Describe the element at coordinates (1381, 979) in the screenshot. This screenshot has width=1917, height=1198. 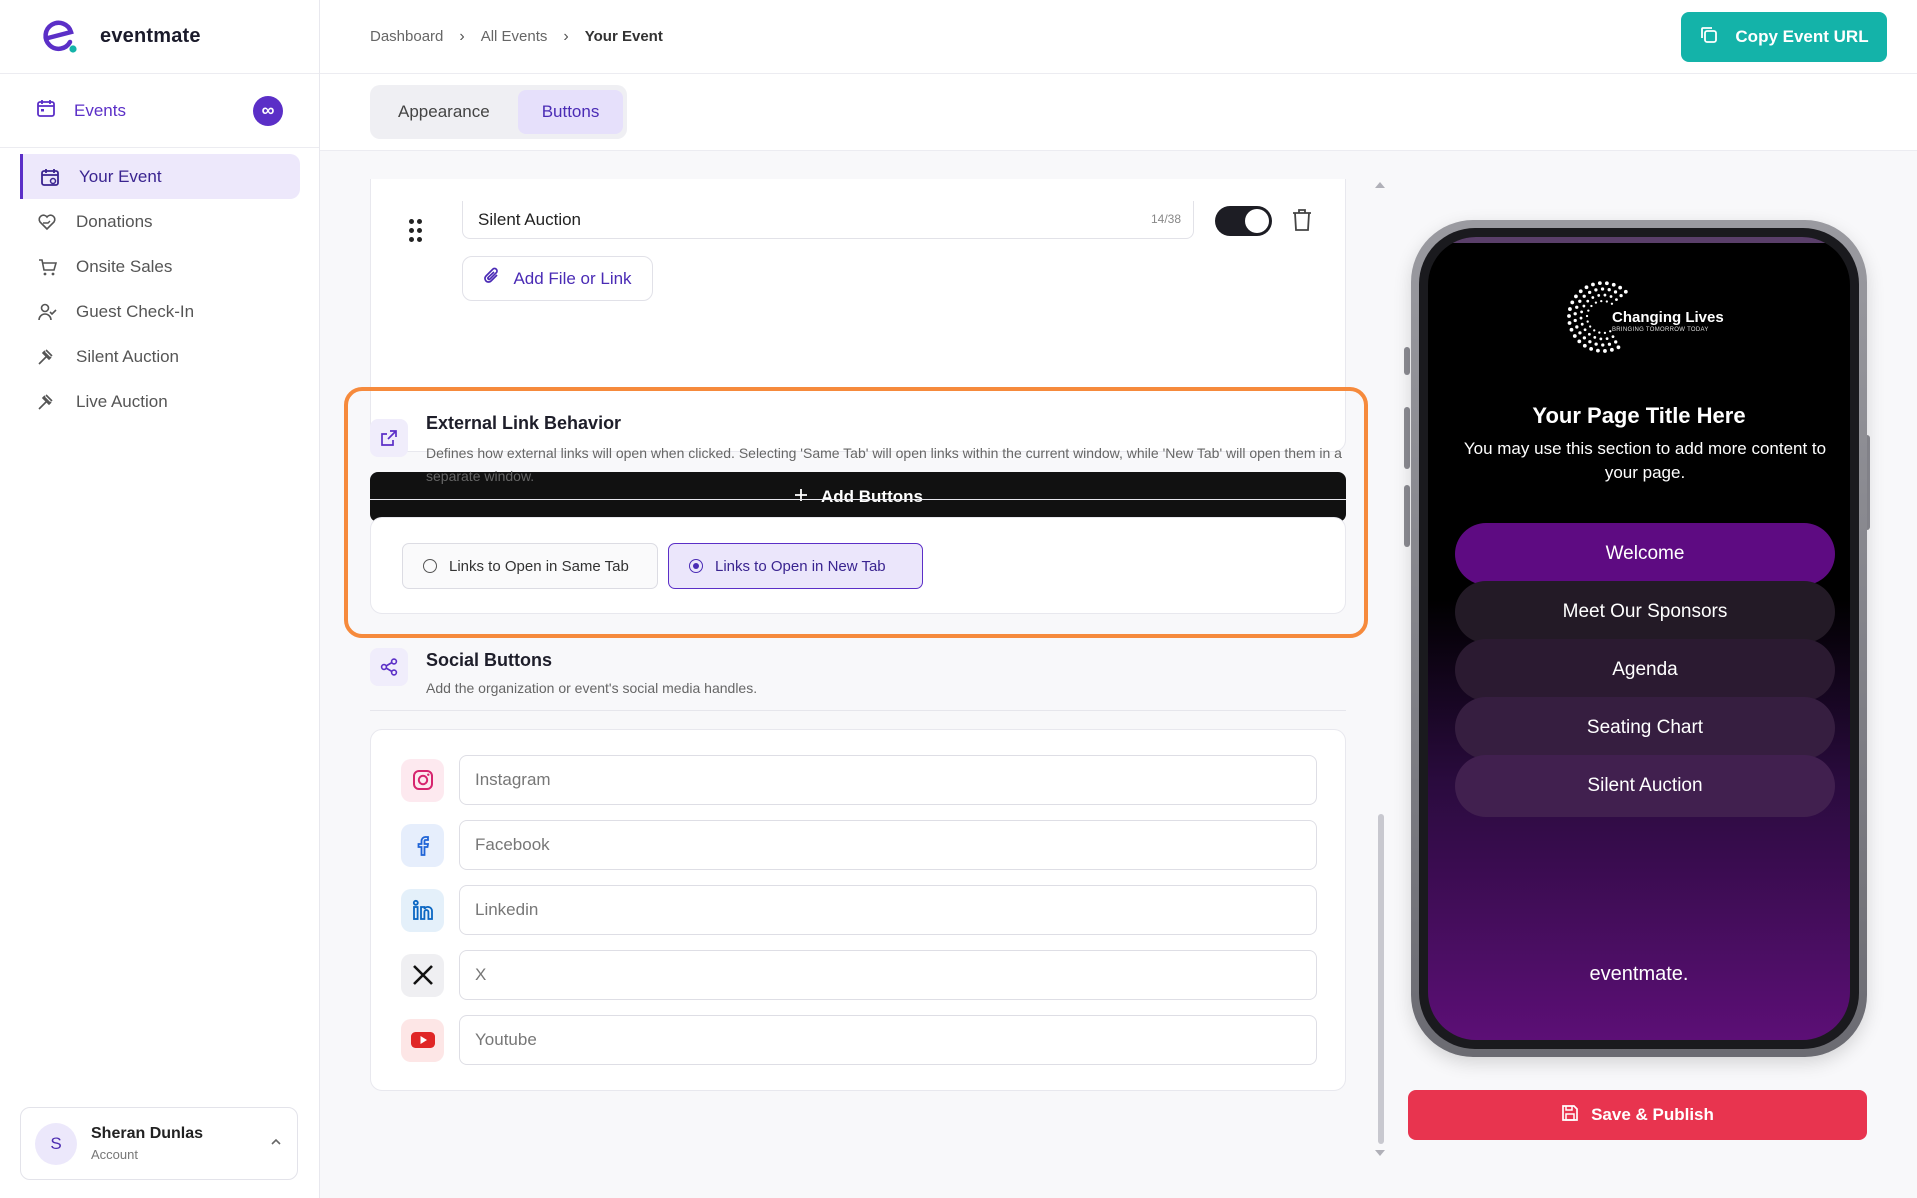
I see `scrollbar-thumb` at that location.